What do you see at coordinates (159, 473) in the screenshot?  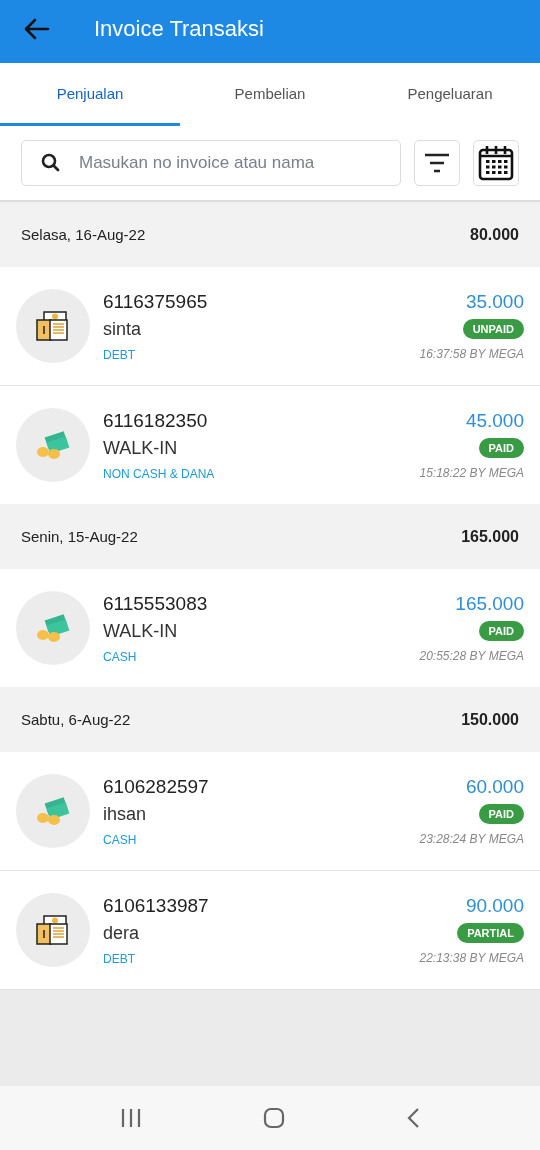 I see `payment-method: NON CASH & DANA` at bounding box center [159, 473].